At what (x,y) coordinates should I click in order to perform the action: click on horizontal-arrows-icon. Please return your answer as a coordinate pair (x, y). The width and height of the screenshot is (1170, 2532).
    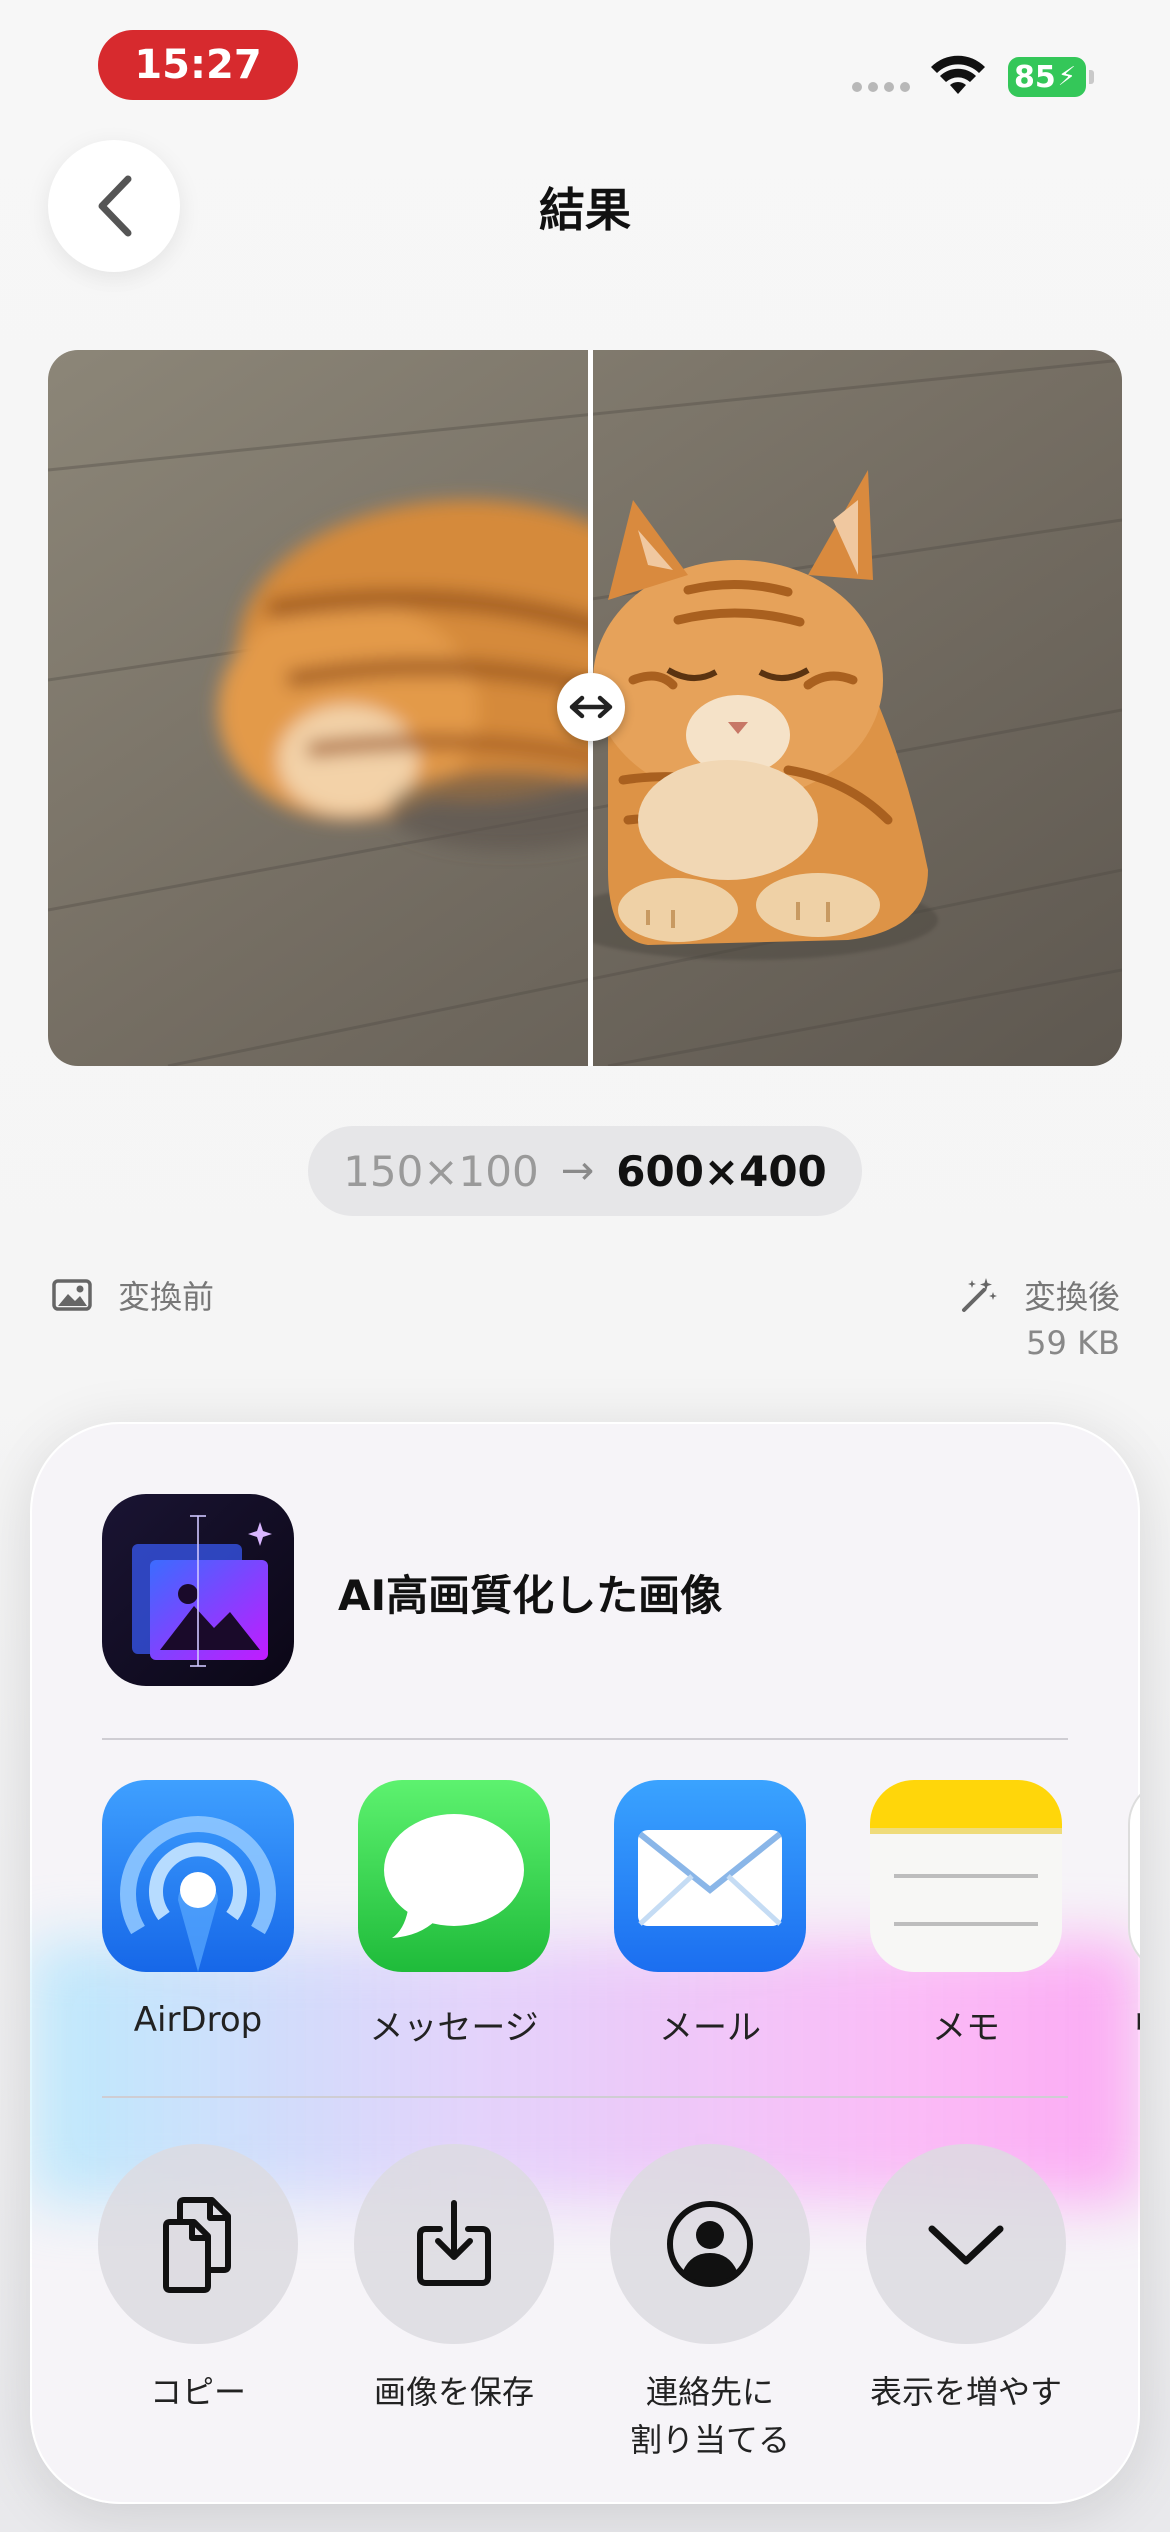
    Looking at the image, I should click on (591, 707).